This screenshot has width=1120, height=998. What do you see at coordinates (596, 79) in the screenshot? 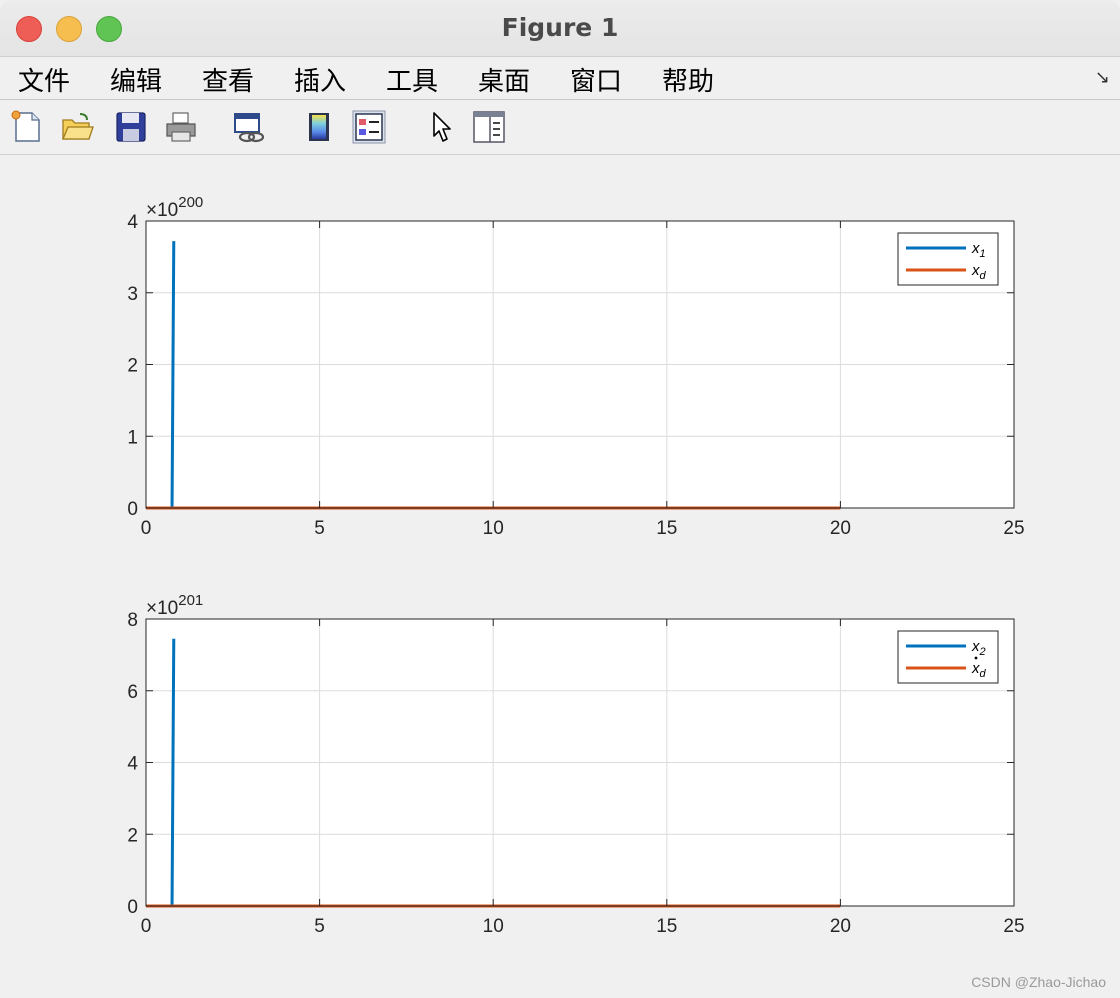
I see `menu-window: 窗口` at bounding box center [596, 79].